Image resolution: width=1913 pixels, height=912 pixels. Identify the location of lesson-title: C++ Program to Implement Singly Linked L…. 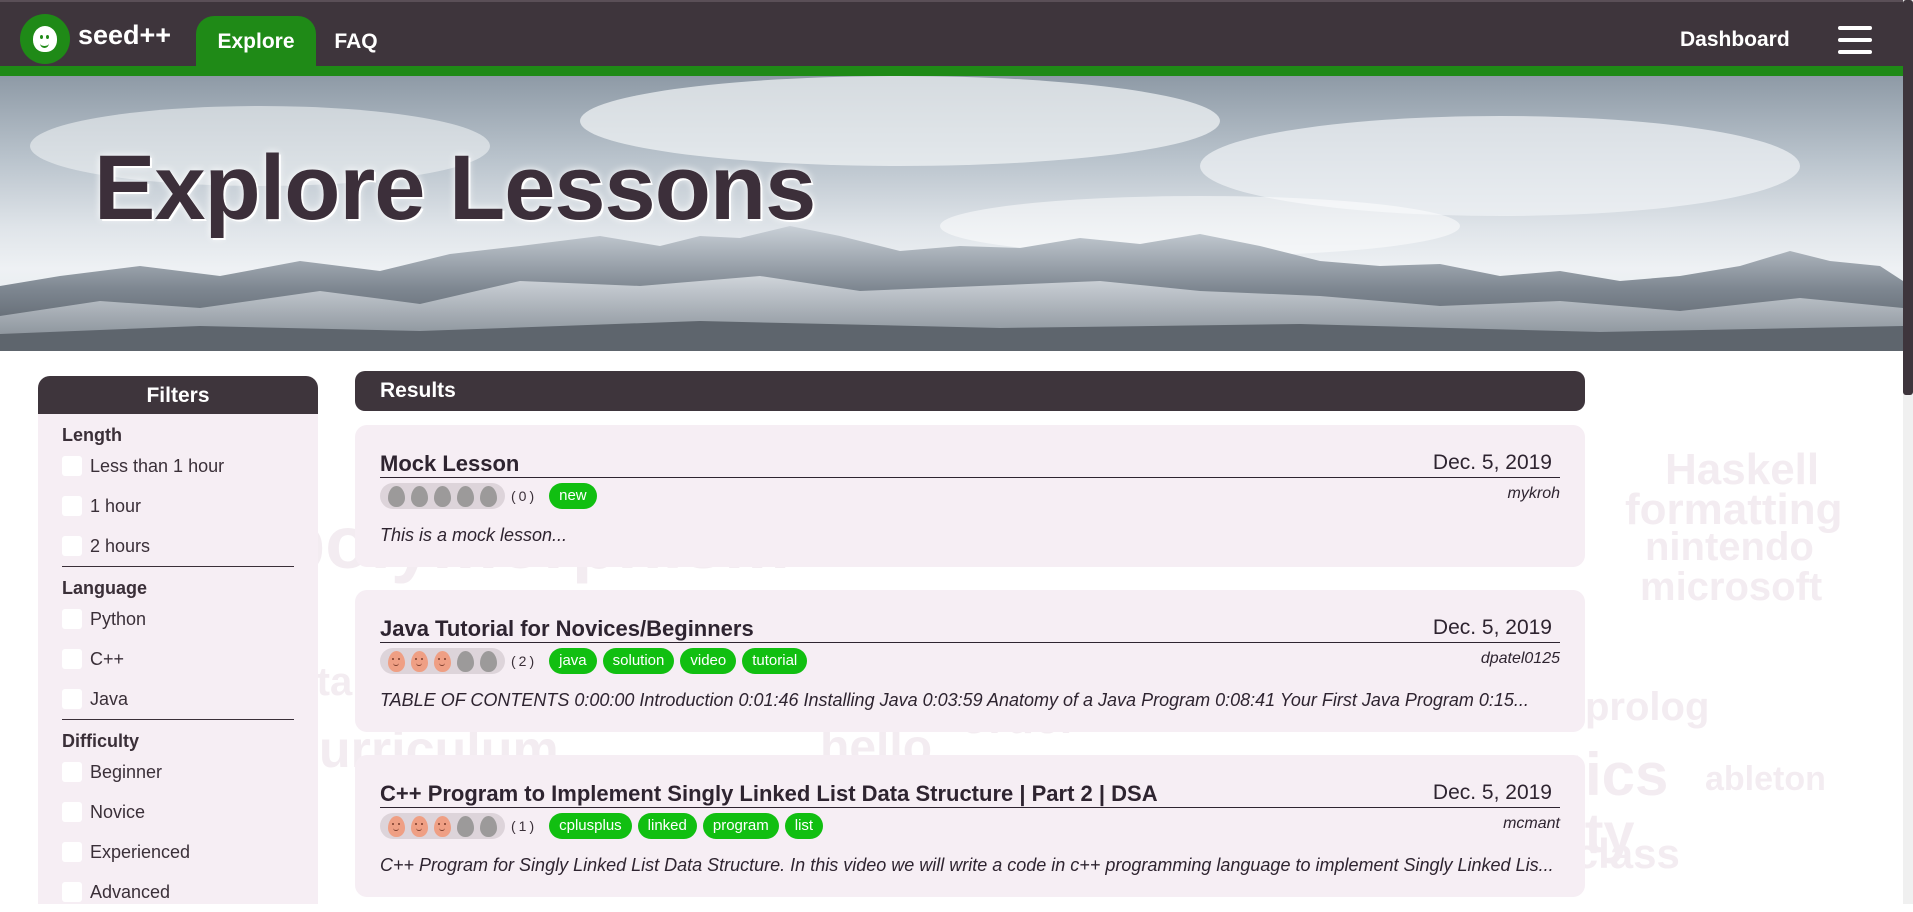
(769, 794).